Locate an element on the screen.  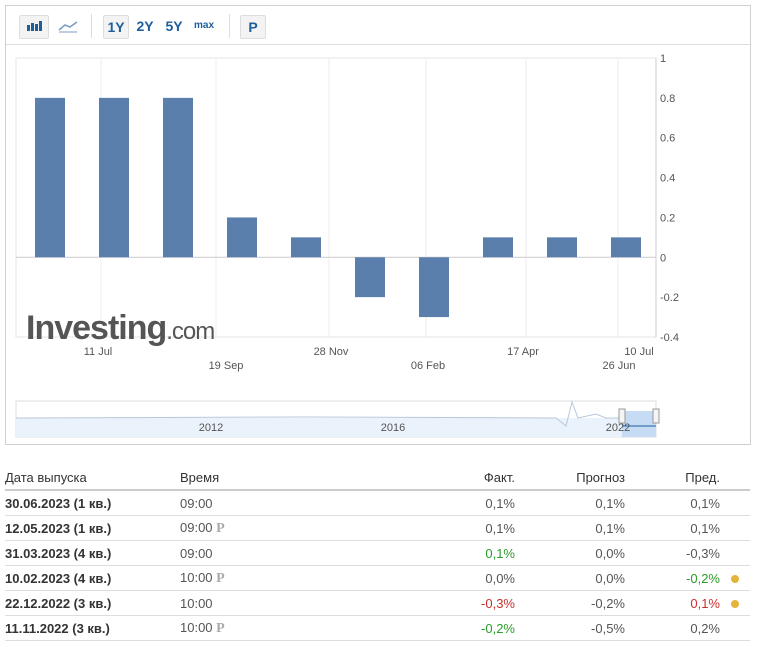
x-tick-label: 26 Jun is located at coordinates (618, 366).